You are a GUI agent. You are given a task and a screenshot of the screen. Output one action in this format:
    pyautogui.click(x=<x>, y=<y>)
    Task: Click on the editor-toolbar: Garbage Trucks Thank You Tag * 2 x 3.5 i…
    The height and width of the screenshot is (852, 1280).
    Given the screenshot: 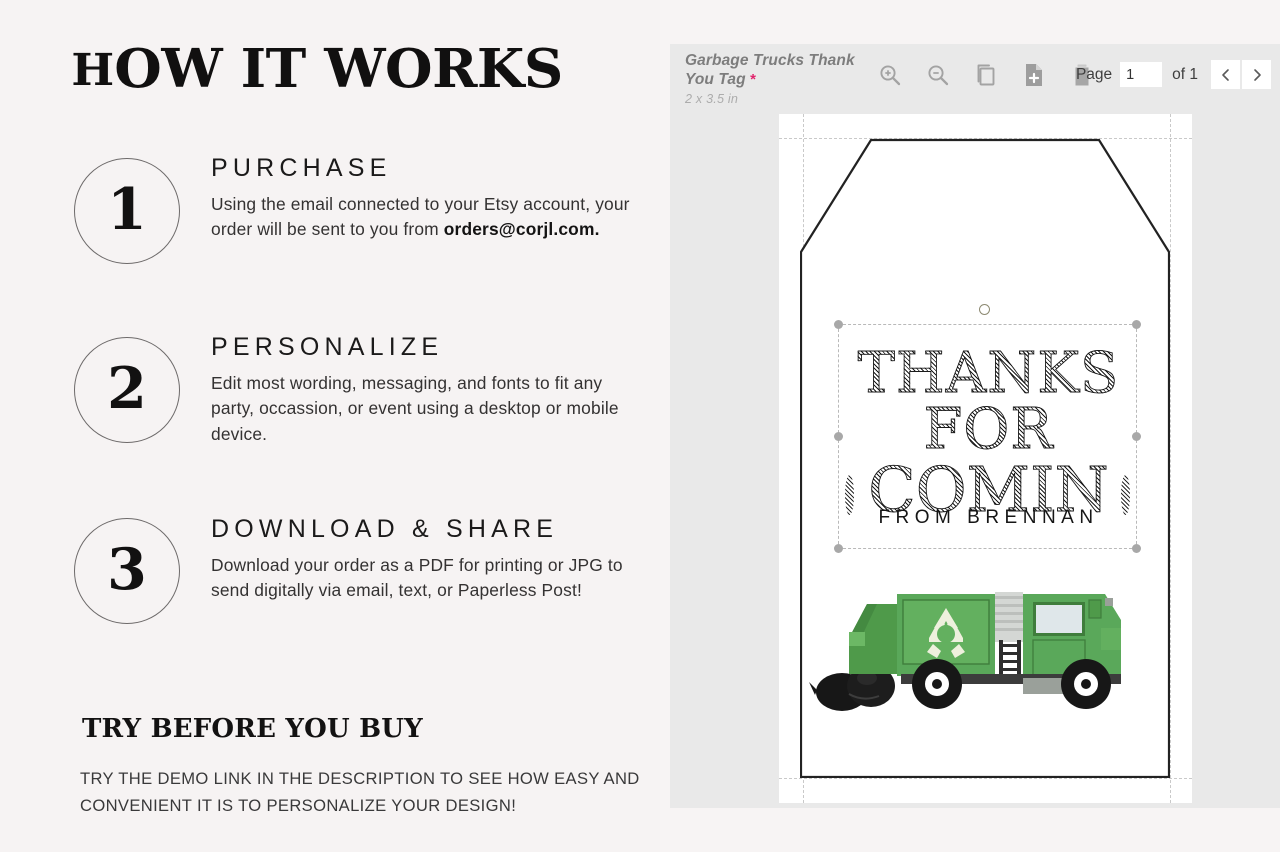 What is the action you would take?
    pyautogui.click(x=975, y=77)
    